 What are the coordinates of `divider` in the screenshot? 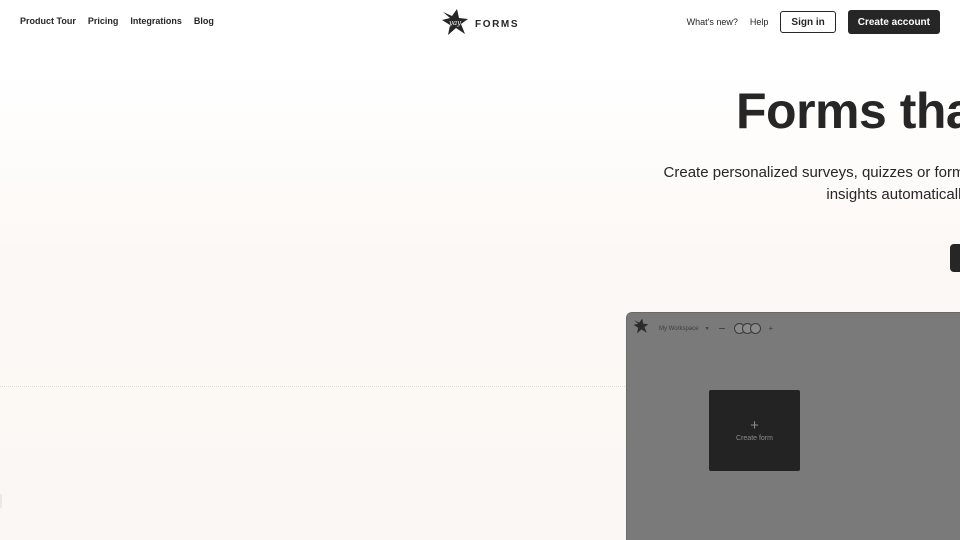 It's located at (312, 386).